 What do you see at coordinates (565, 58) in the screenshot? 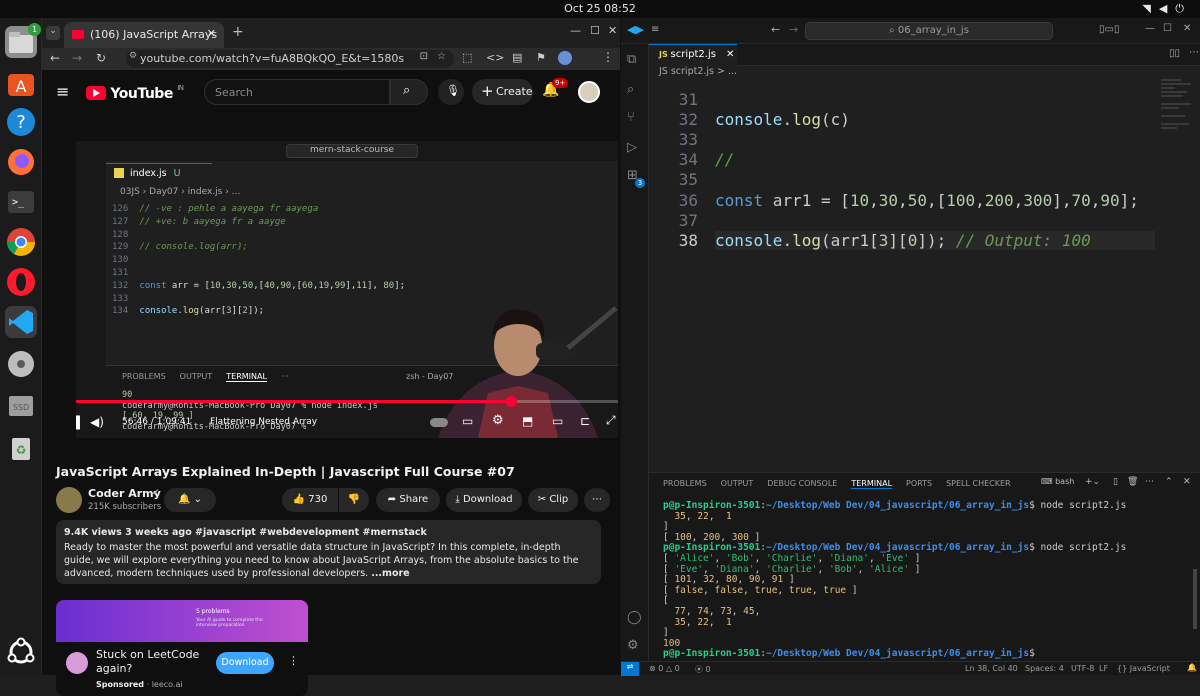
I see `profile-avatar-icon` at bounding box center [565, 58].